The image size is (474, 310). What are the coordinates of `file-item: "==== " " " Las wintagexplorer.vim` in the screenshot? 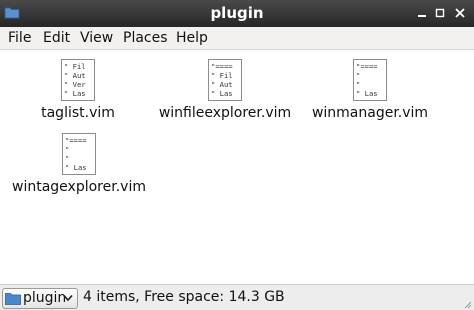 It's located at (79, 163).